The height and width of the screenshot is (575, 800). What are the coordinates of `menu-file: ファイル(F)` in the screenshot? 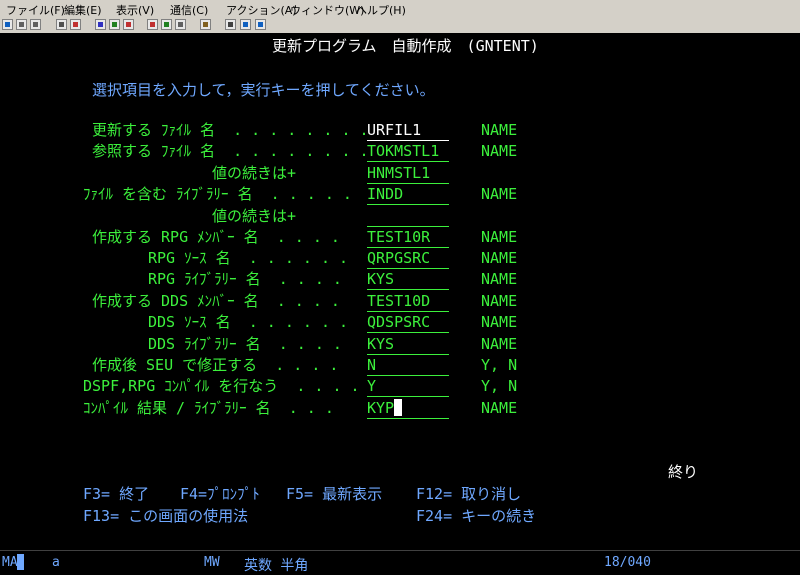 It's located at (35, 10).